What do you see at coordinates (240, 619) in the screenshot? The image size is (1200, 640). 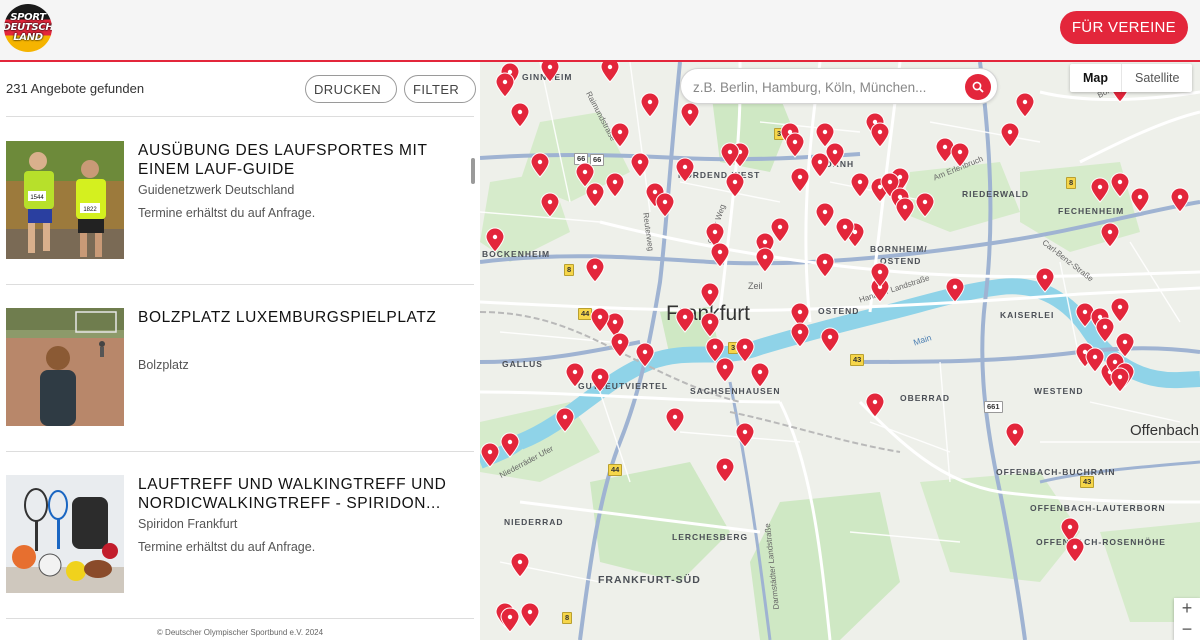 I see `list-divider` at bounding box center [240, 619].